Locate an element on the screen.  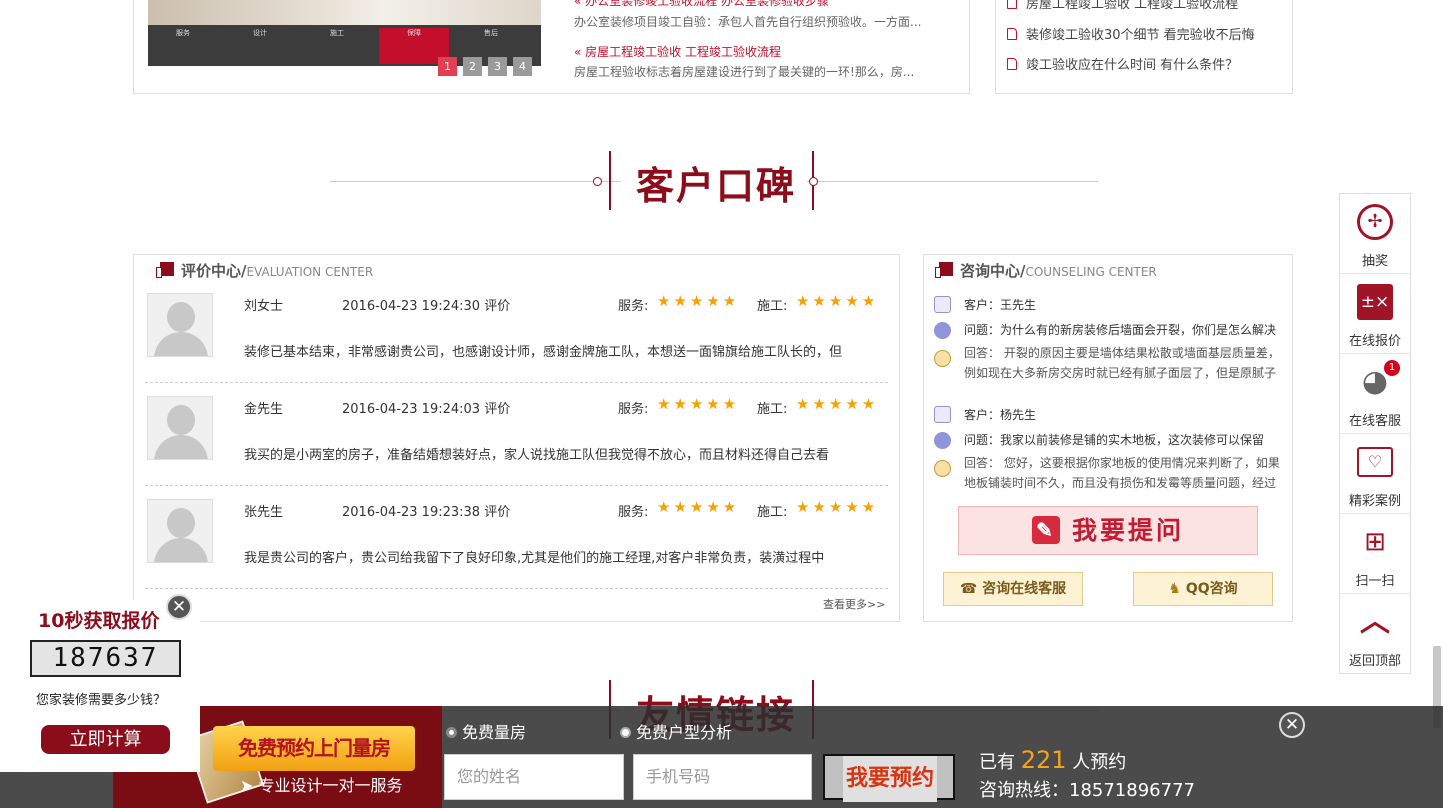
radio-checked-icon is located at coordinates (451, 732).